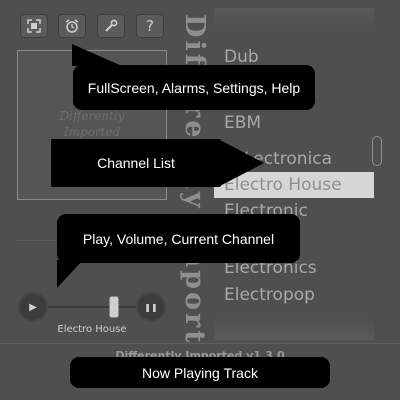  Describe the element at coordinates (34, 26) in the screenshot. I see `fullscreen-icon` at that location.